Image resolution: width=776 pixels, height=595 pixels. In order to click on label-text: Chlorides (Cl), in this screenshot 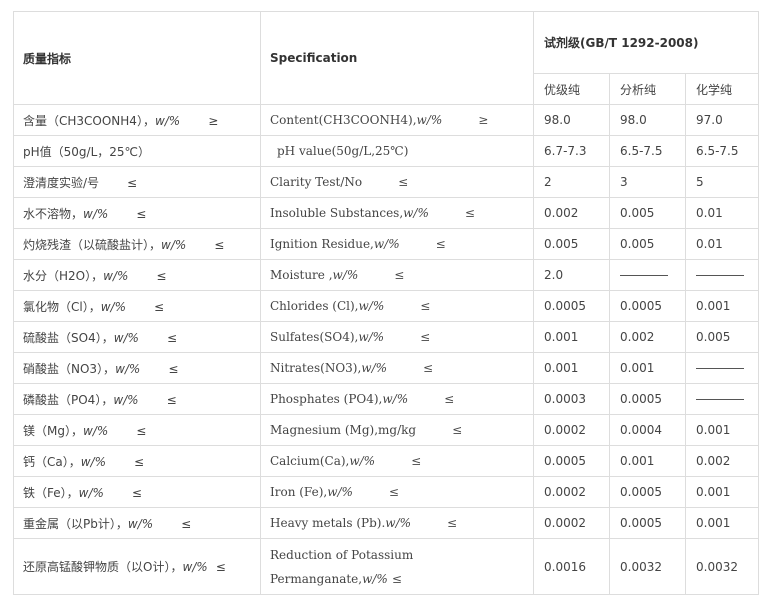, I will do `click(314, 306)`.